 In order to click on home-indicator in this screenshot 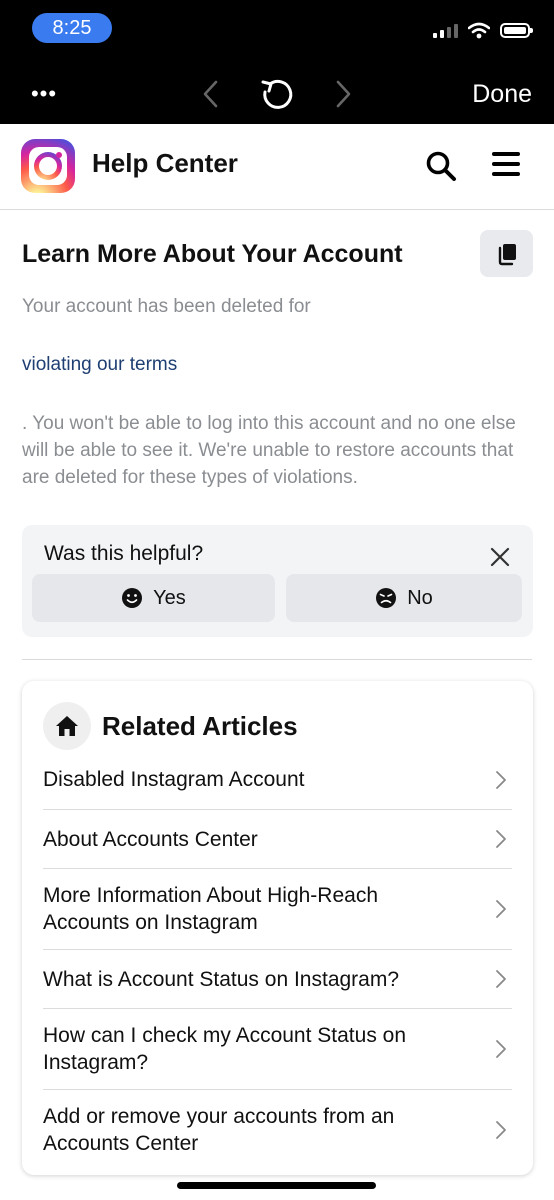, I will do `click(276, 1185)`.